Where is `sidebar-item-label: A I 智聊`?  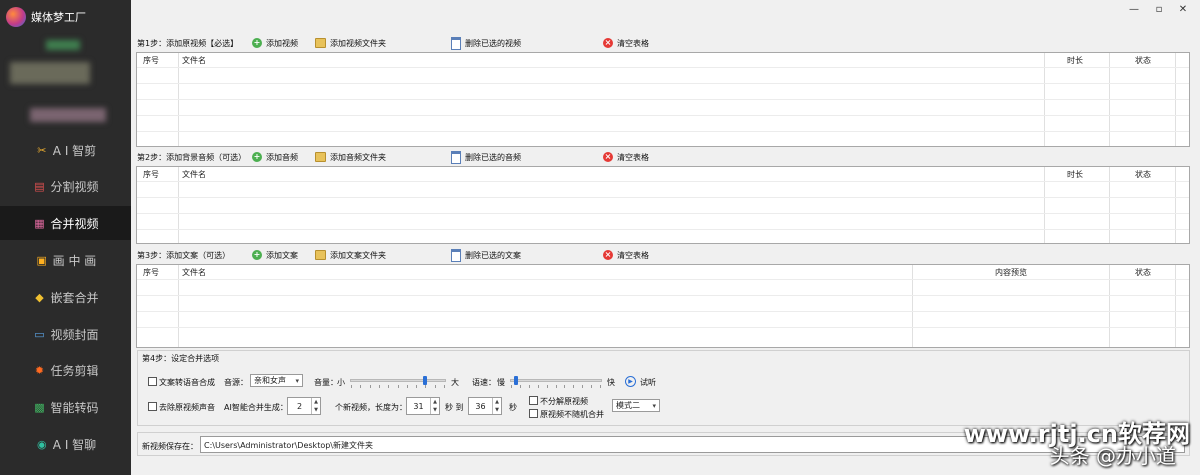 sidebar-item-label: A I 智聊 is located at coordinates (74, 444).